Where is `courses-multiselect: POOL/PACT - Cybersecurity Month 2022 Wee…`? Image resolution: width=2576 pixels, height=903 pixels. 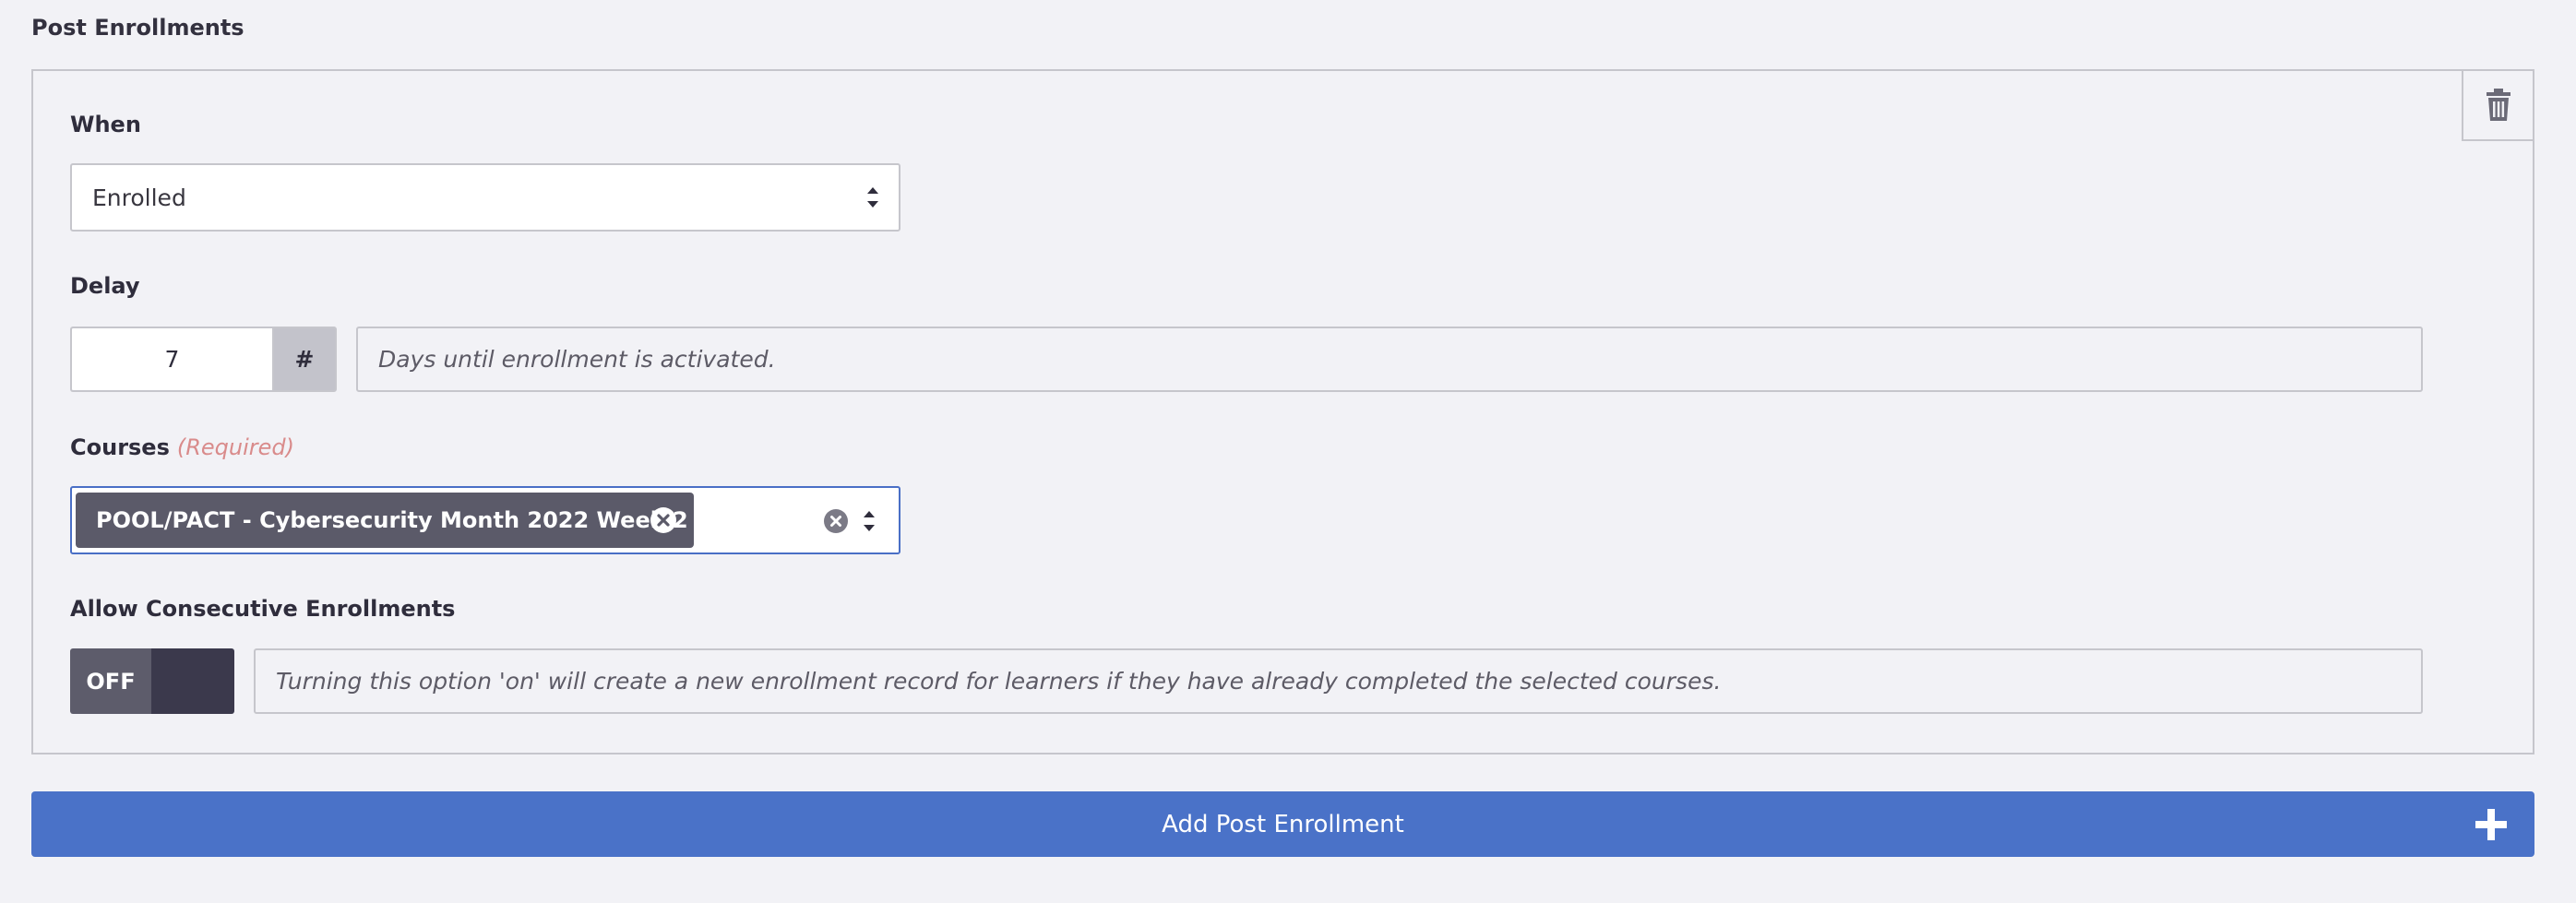
courses-multiselect: POOL/PACT - Cybersecurity Month 2022 Wee… is located at coordinates (485, 520).